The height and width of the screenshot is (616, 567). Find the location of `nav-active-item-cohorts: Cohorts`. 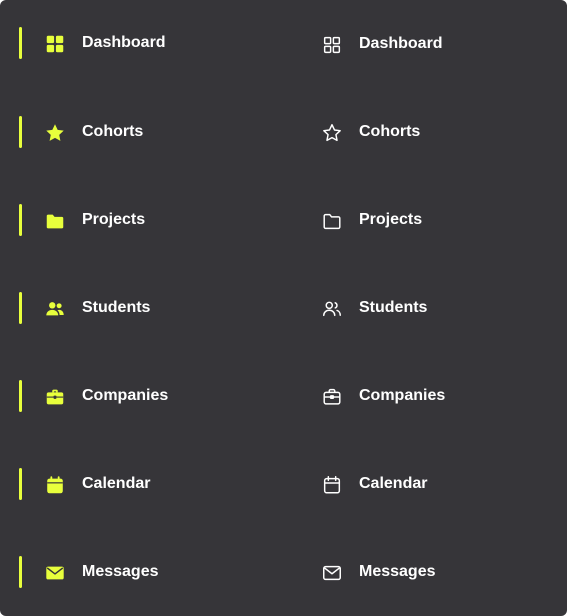

nav-active-item-cohorts: Cohorts is located at coordinates (135, 132).